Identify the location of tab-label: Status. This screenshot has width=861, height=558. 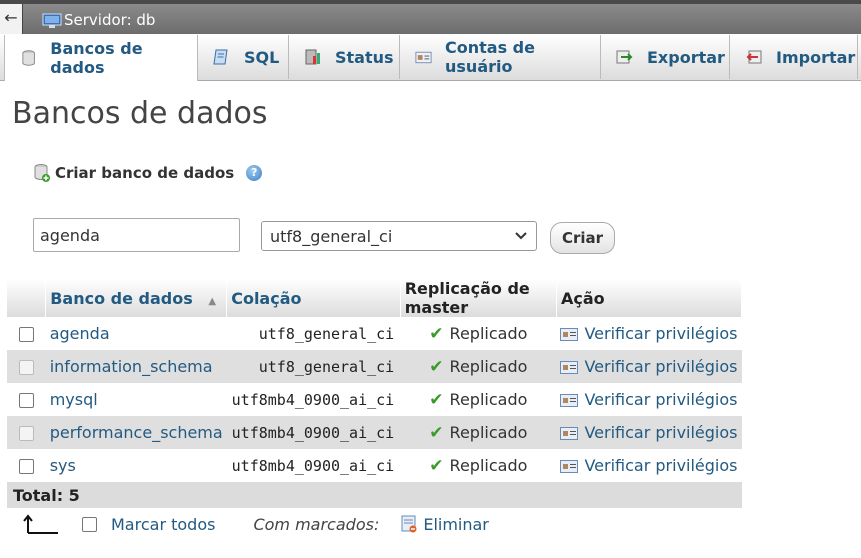
(364, 57).